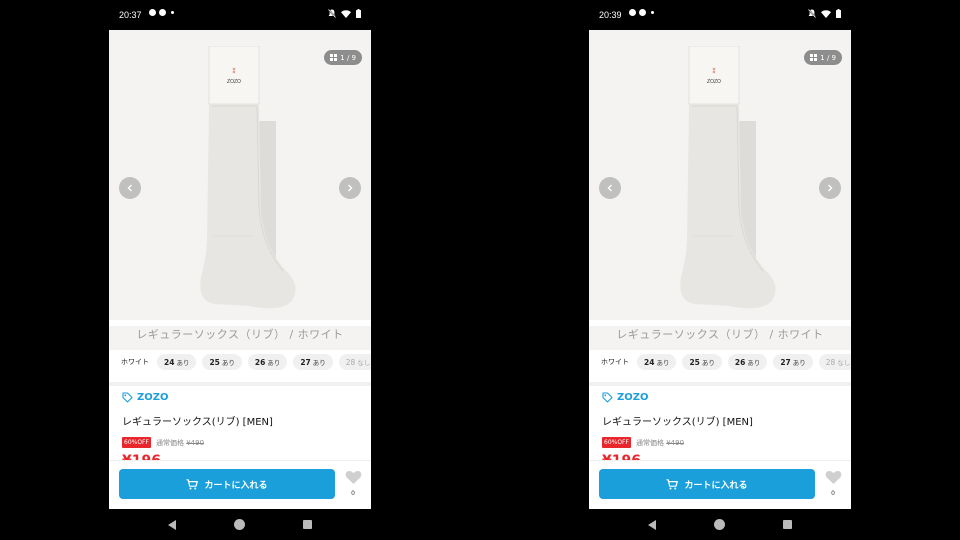  Describe the element at coordinates (616, 442) in the screenshot. I see `discount-badge: 60%OFF` at that location.